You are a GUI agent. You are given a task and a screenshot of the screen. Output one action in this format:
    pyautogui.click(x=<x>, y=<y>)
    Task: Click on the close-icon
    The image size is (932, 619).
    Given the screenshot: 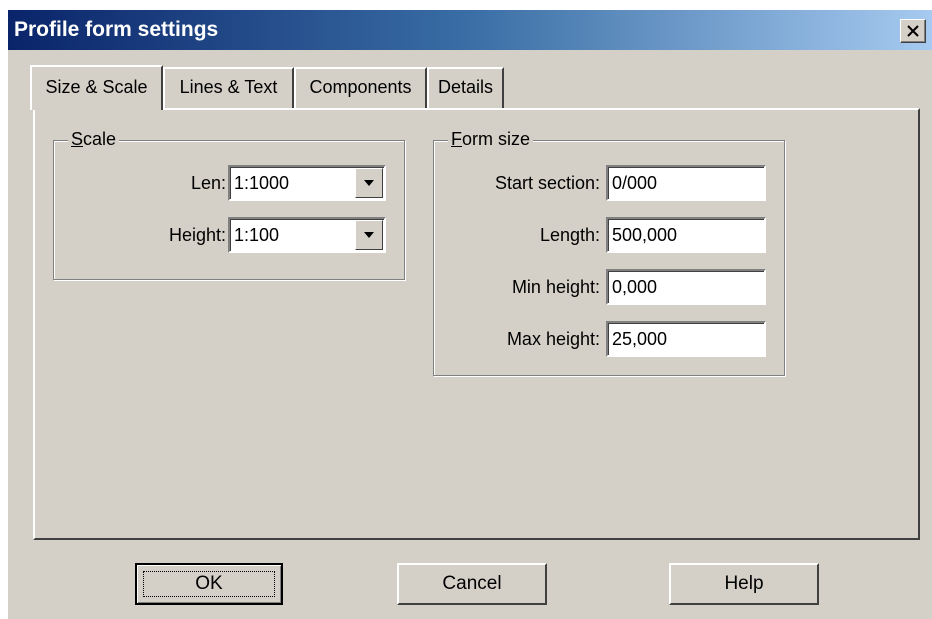 What is the action you would take?
    pyautogui.click(x=913, y=31)
    